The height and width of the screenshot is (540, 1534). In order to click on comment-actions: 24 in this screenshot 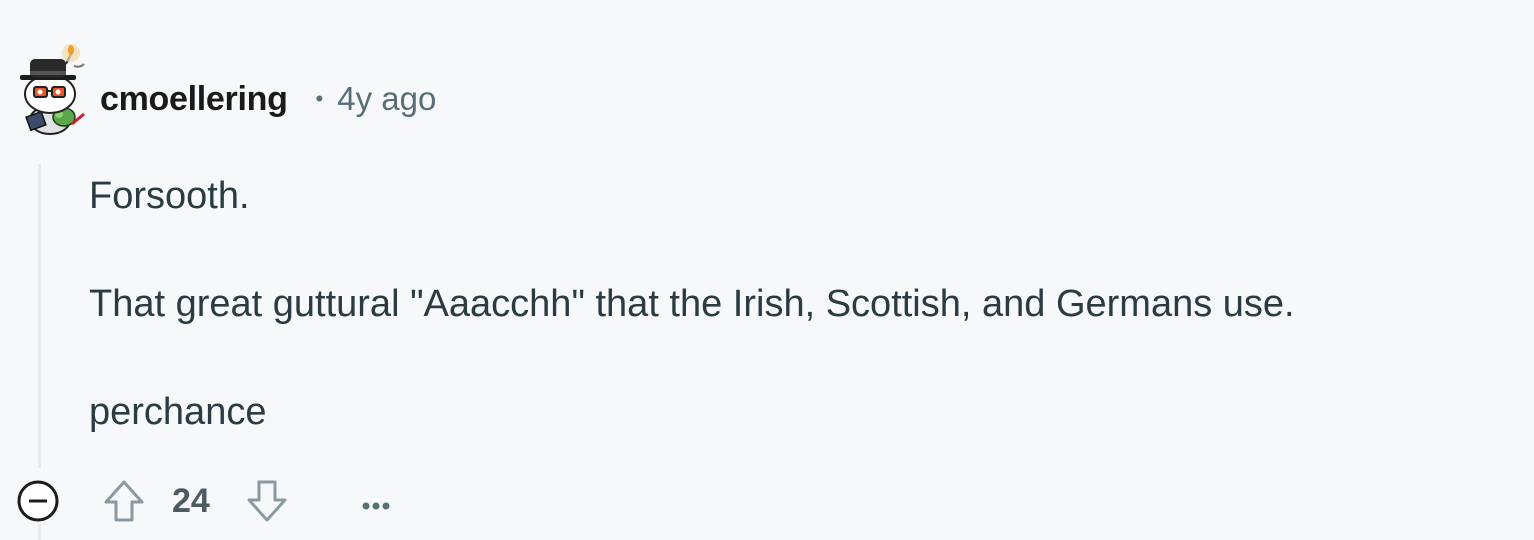, I will do `click(250, 500)`.